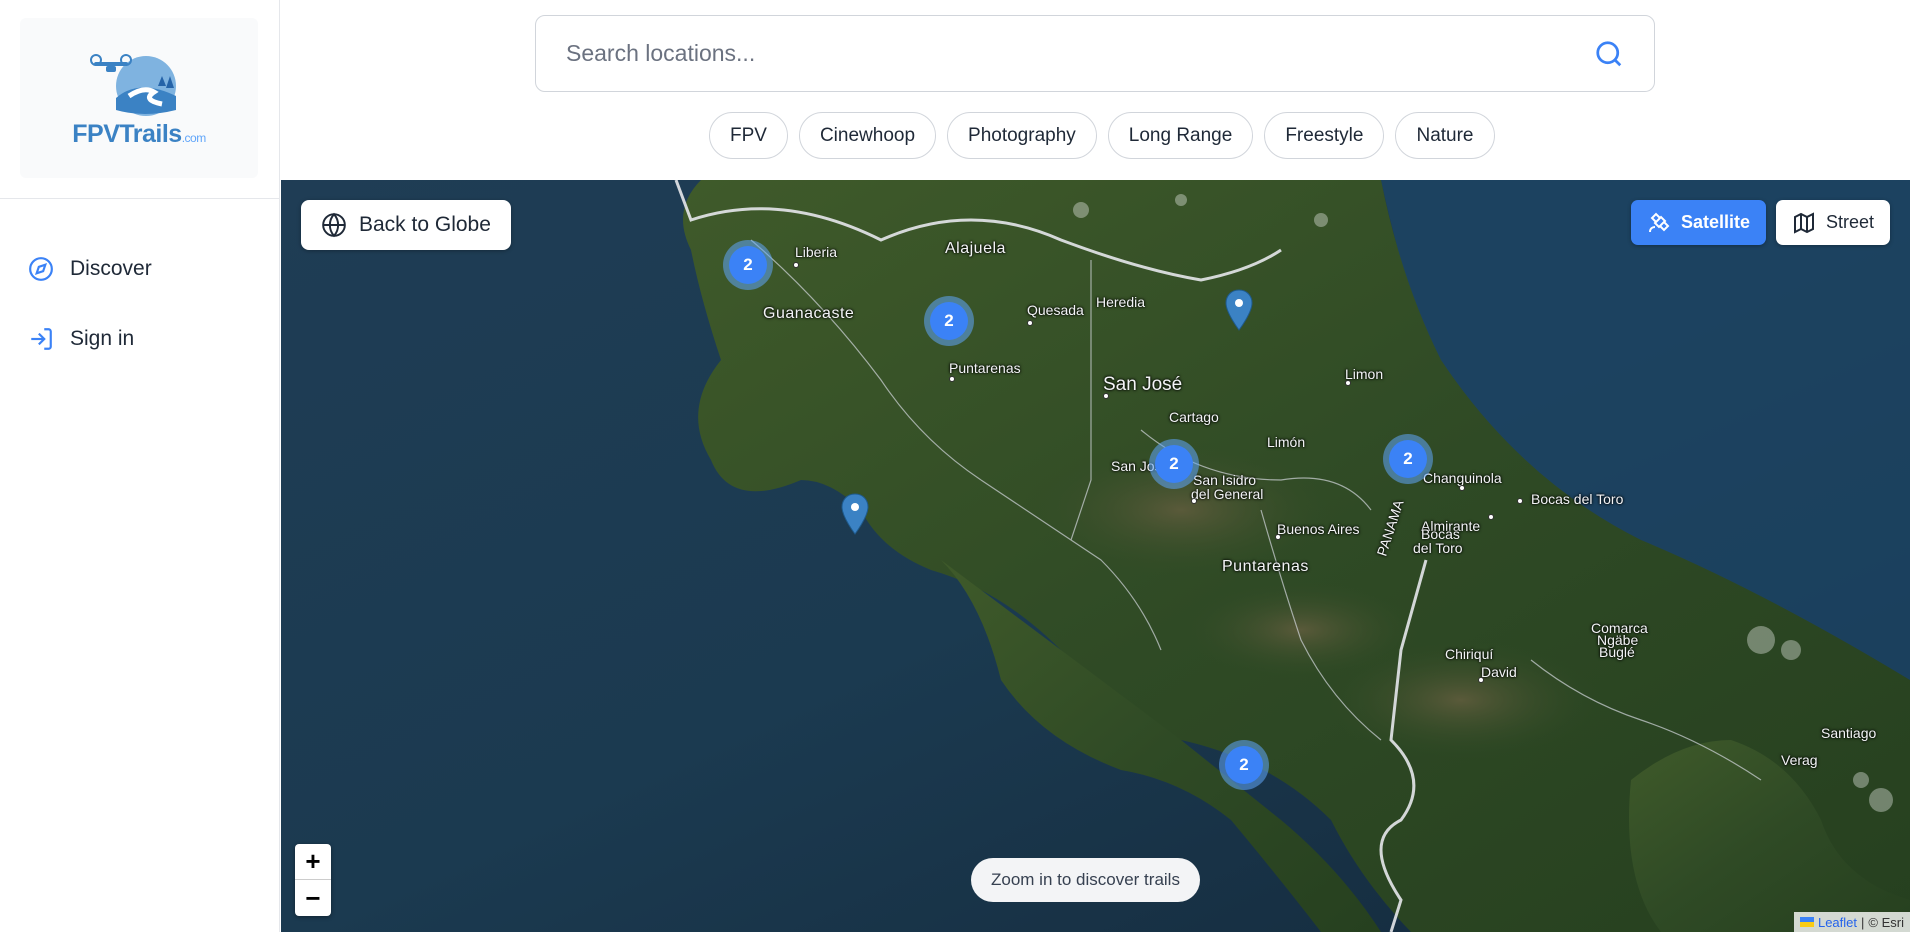 Image resolution: width=1910 pixels, height=932 pixels. What do you see at coordinates (1085, 880) in the screenshot?
I see `zoom-hint: Zoom in to discover trails` at bounding box center [1085, 880].